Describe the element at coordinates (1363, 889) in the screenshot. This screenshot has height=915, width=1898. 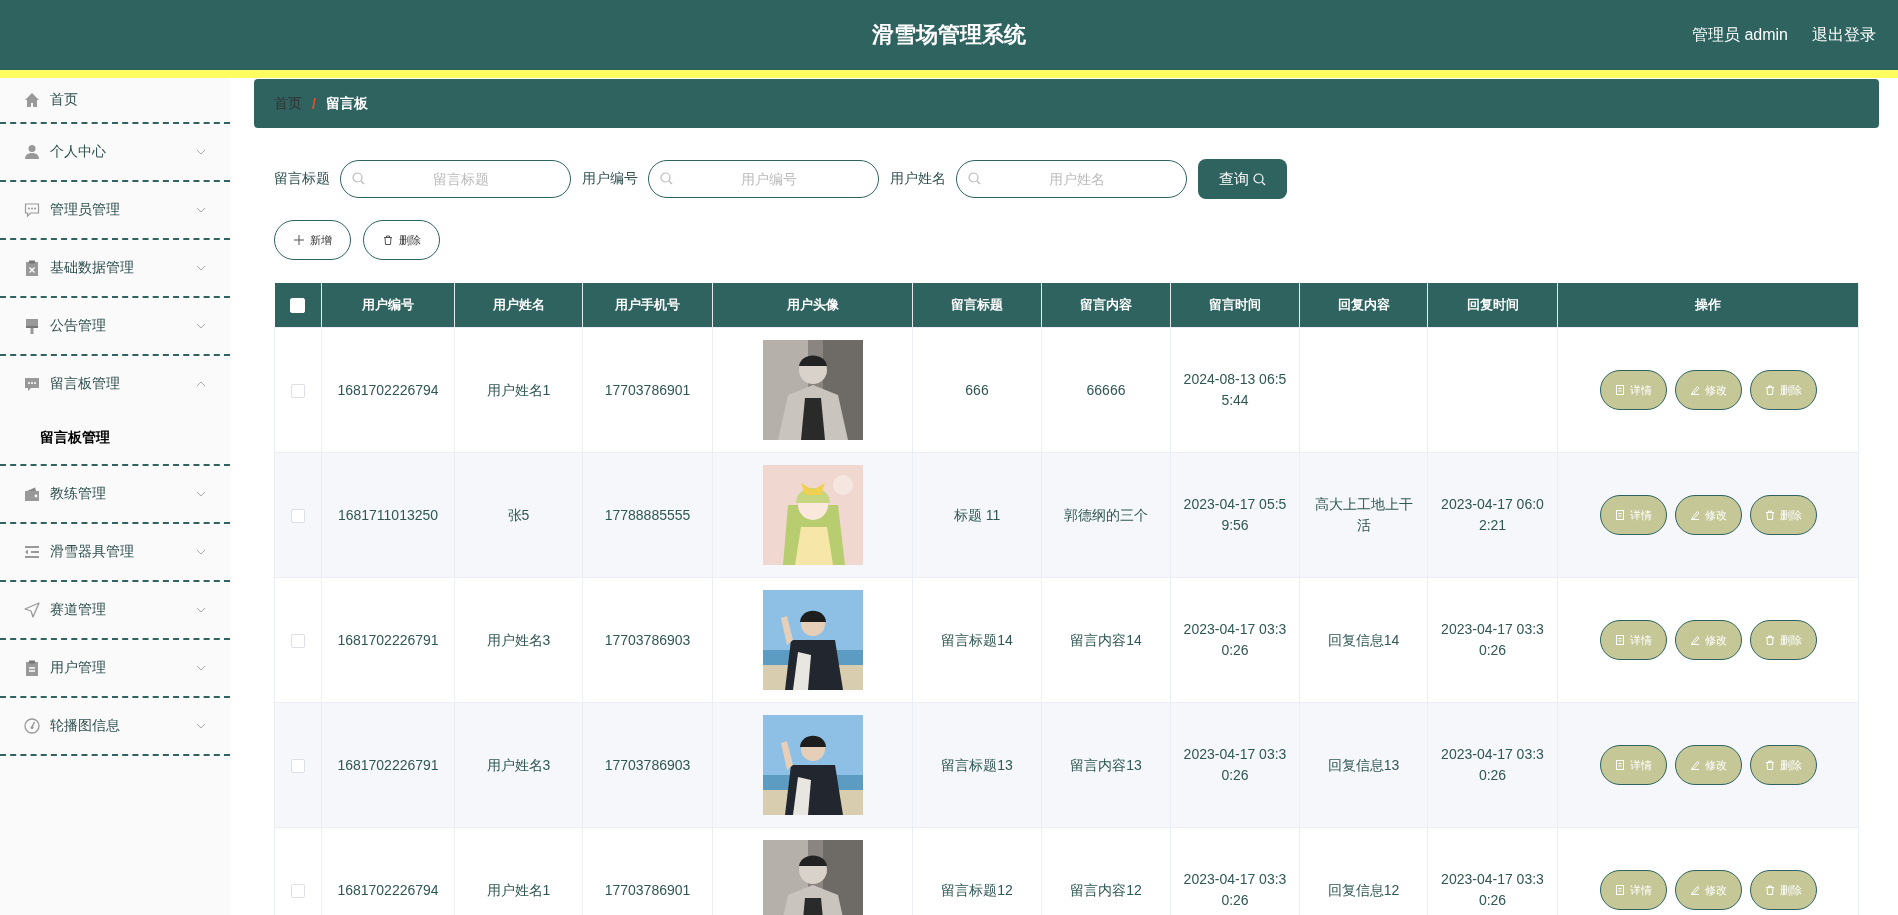
I see `table-cell: 回复信息12` at that location.